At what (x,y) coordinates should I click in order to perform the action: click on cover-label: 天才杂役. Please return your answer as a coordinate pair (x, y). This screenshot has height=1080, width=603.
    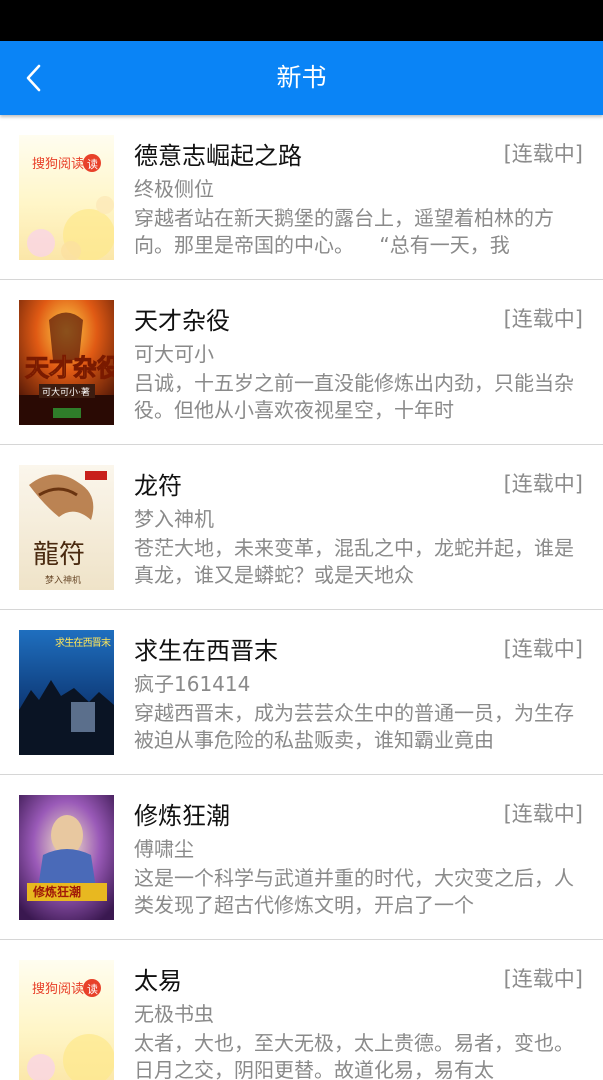
    Looking at the image, I should click on (69, 367).